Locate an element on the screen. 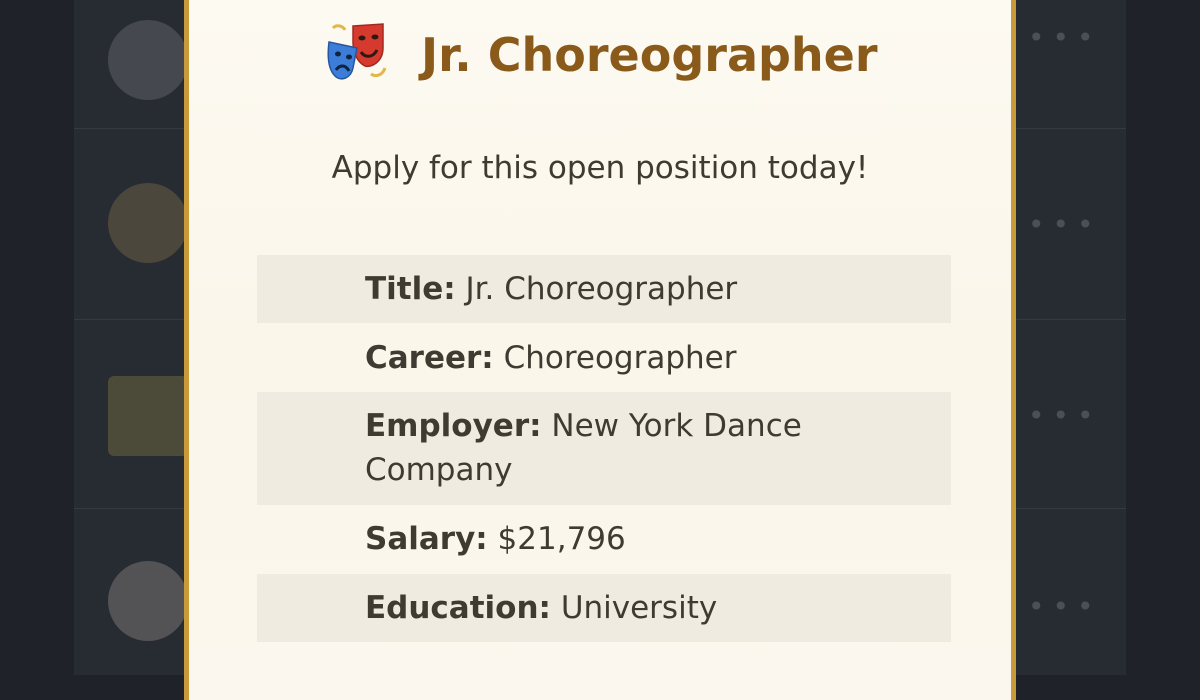  detail-row-education: Education: University is located at coordinates (604, 608).